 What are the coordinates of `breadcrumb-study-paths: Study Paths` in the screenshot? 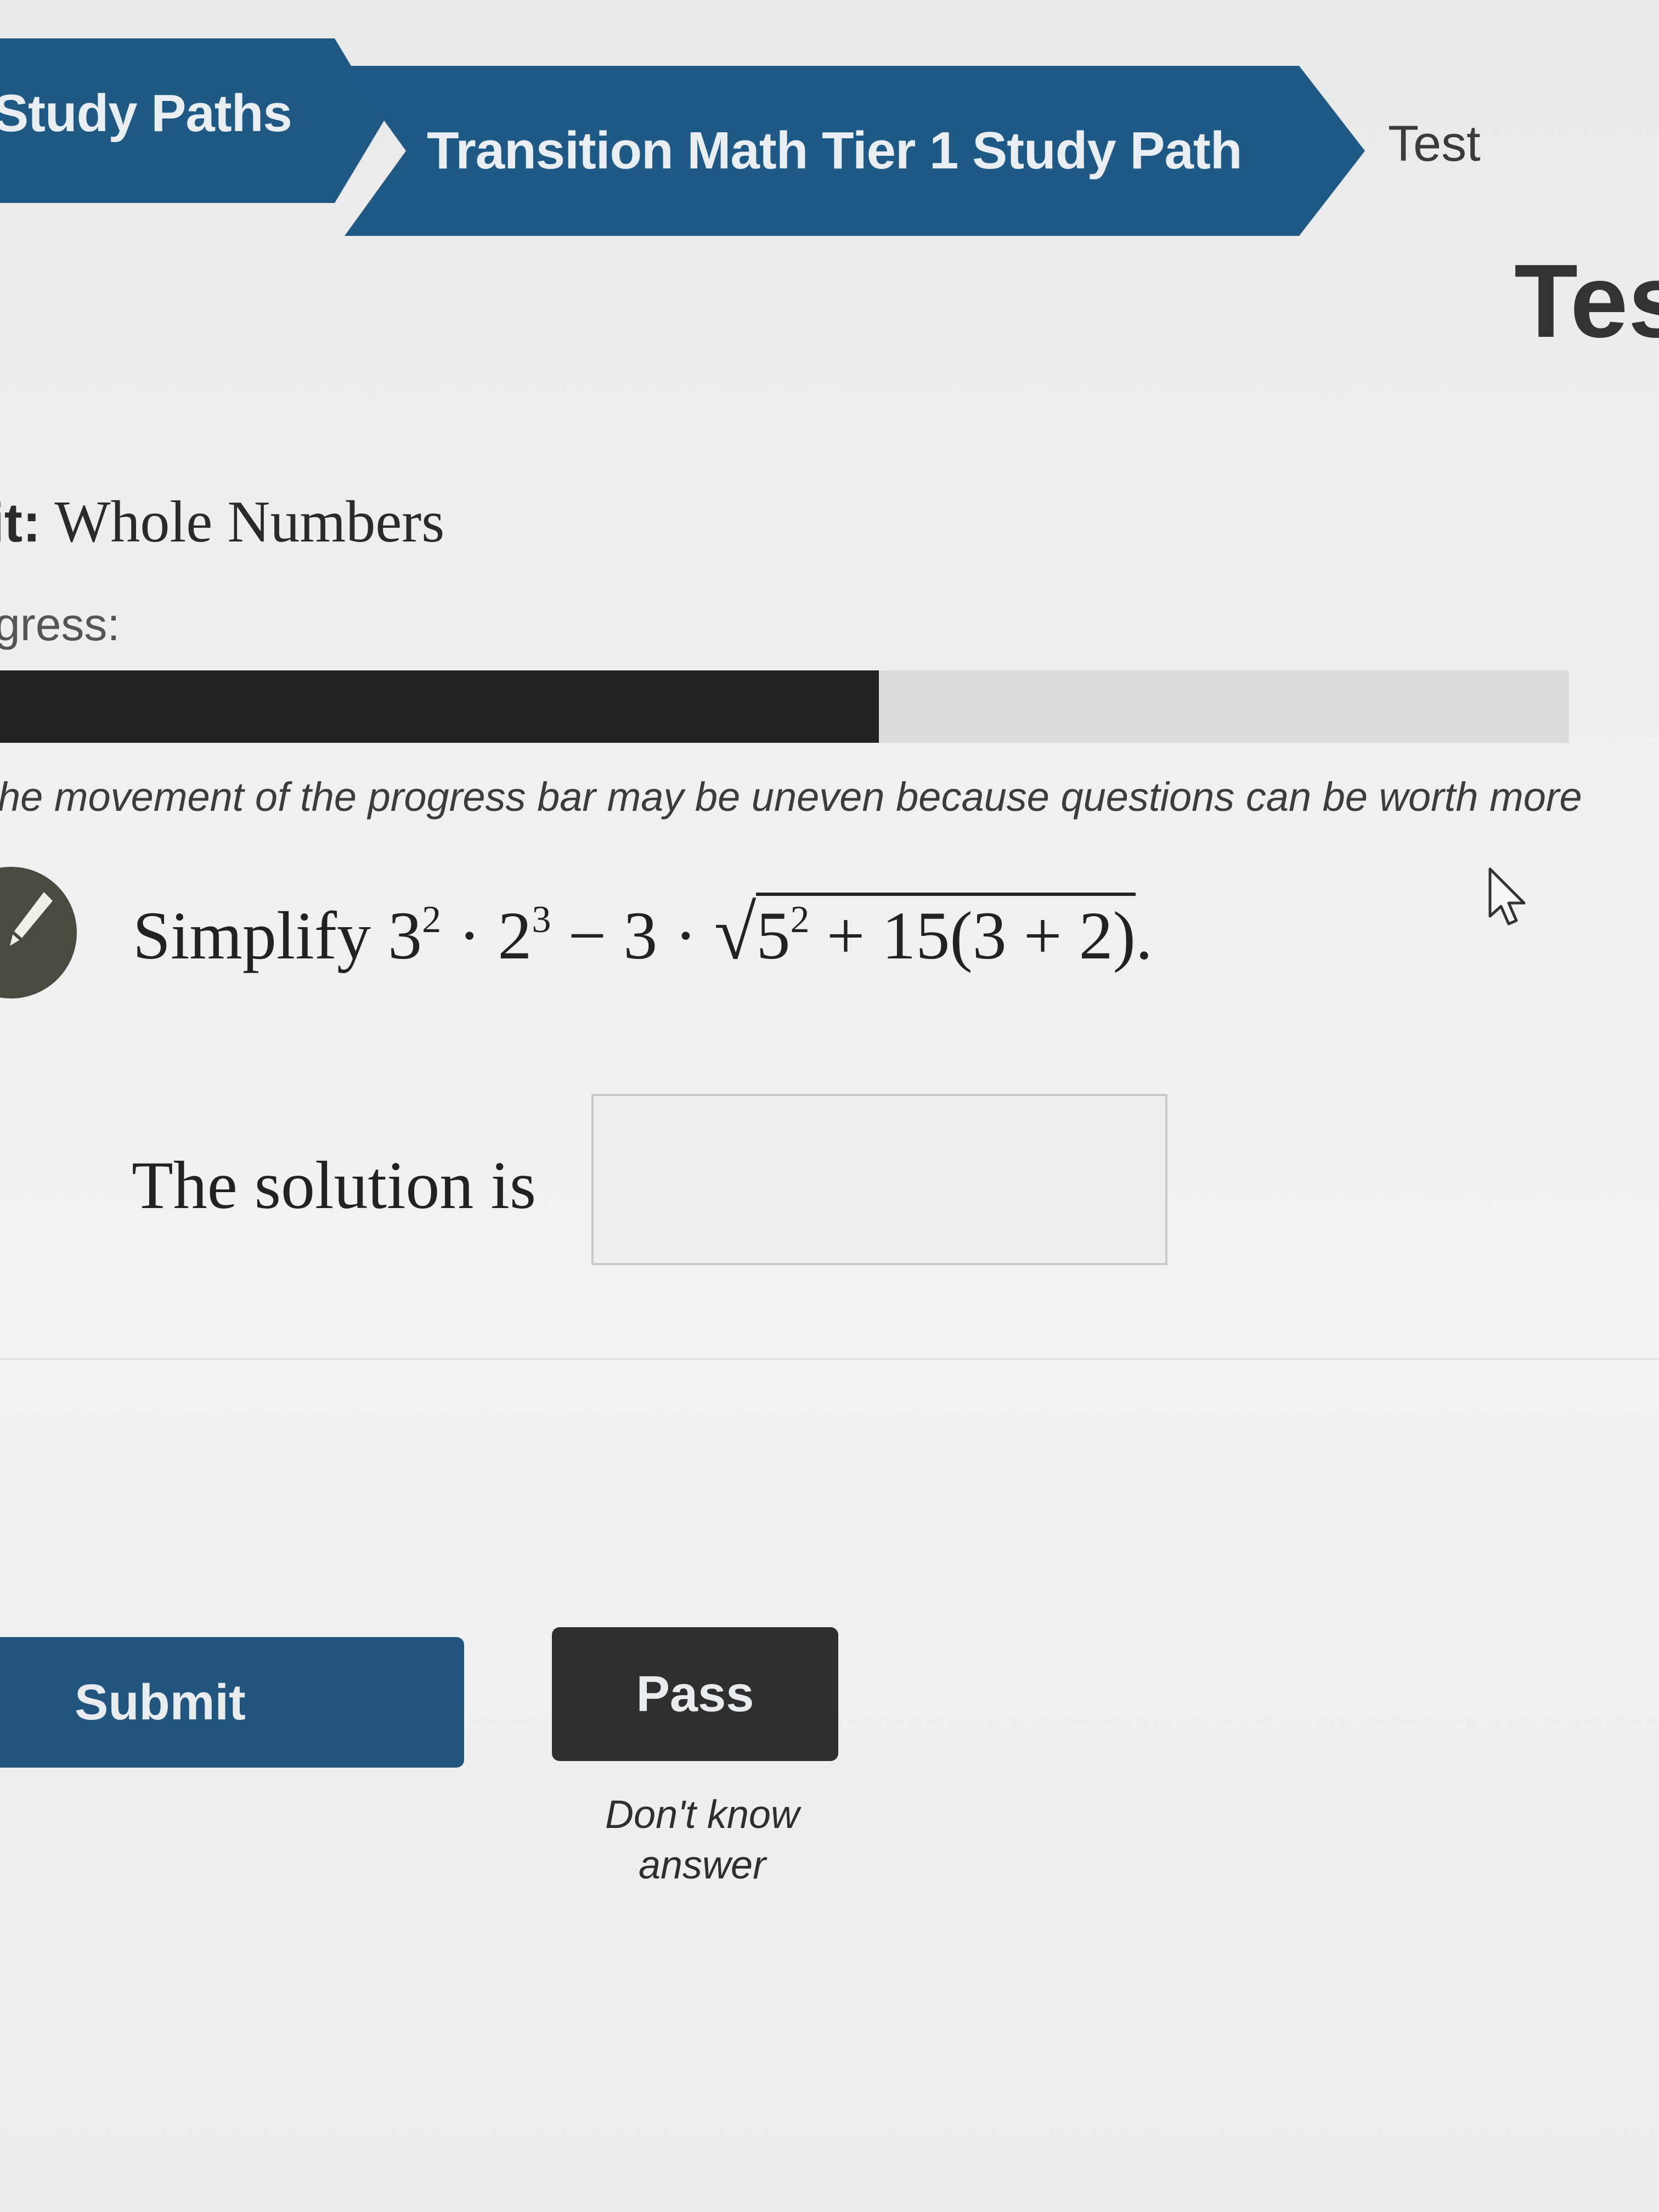 It's located at (192, 120).